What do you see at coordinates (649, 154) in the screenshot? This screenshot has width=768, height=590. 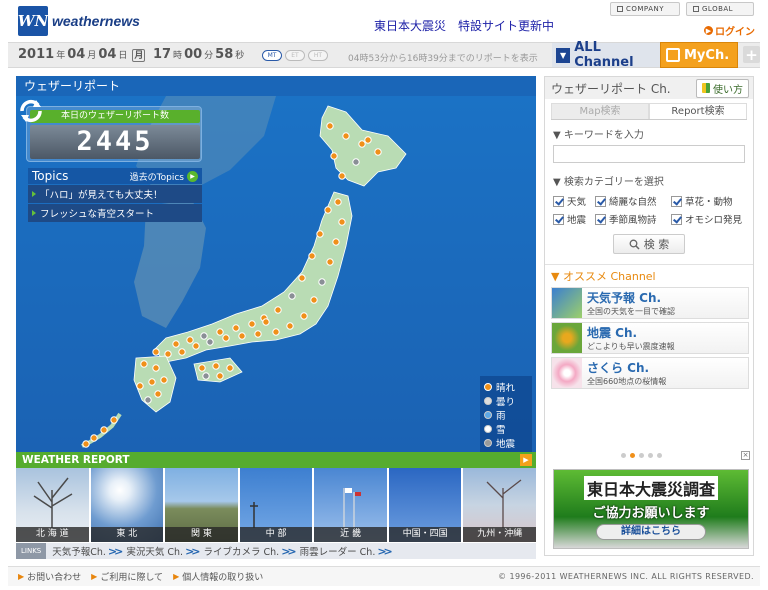 I see `keyword-input` at bounding box center [649, 154].